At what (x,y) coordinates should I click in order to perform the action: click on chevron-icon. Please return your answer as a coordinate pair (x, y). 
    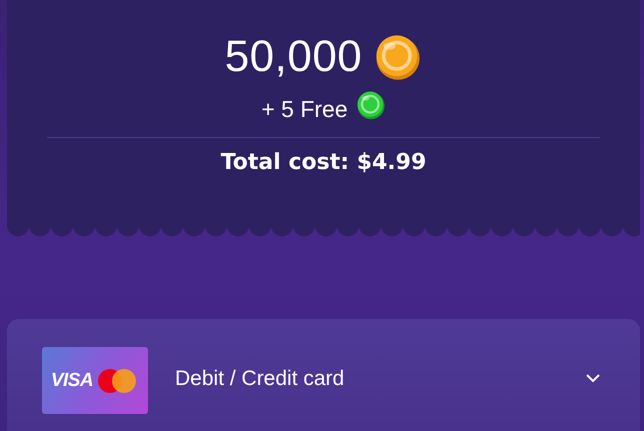
    Looking at the image, I should click on (593, 378).